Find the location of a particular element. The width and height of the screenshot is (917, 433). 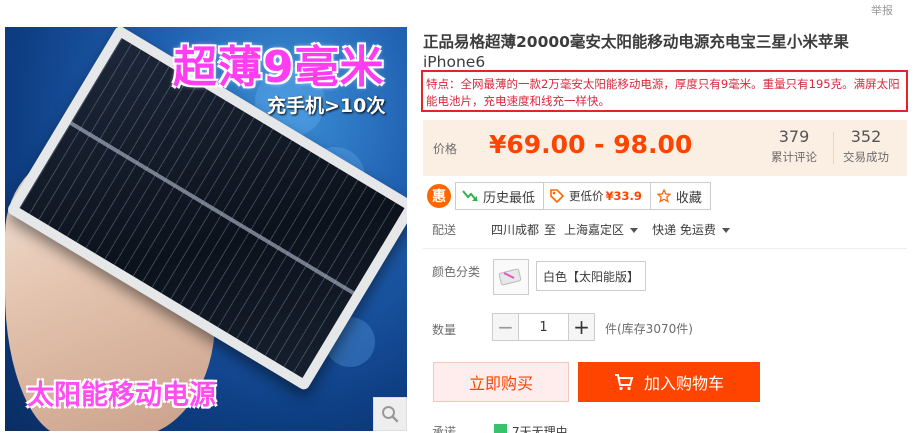

price-tag-icon is located at coordinates (557, 196).